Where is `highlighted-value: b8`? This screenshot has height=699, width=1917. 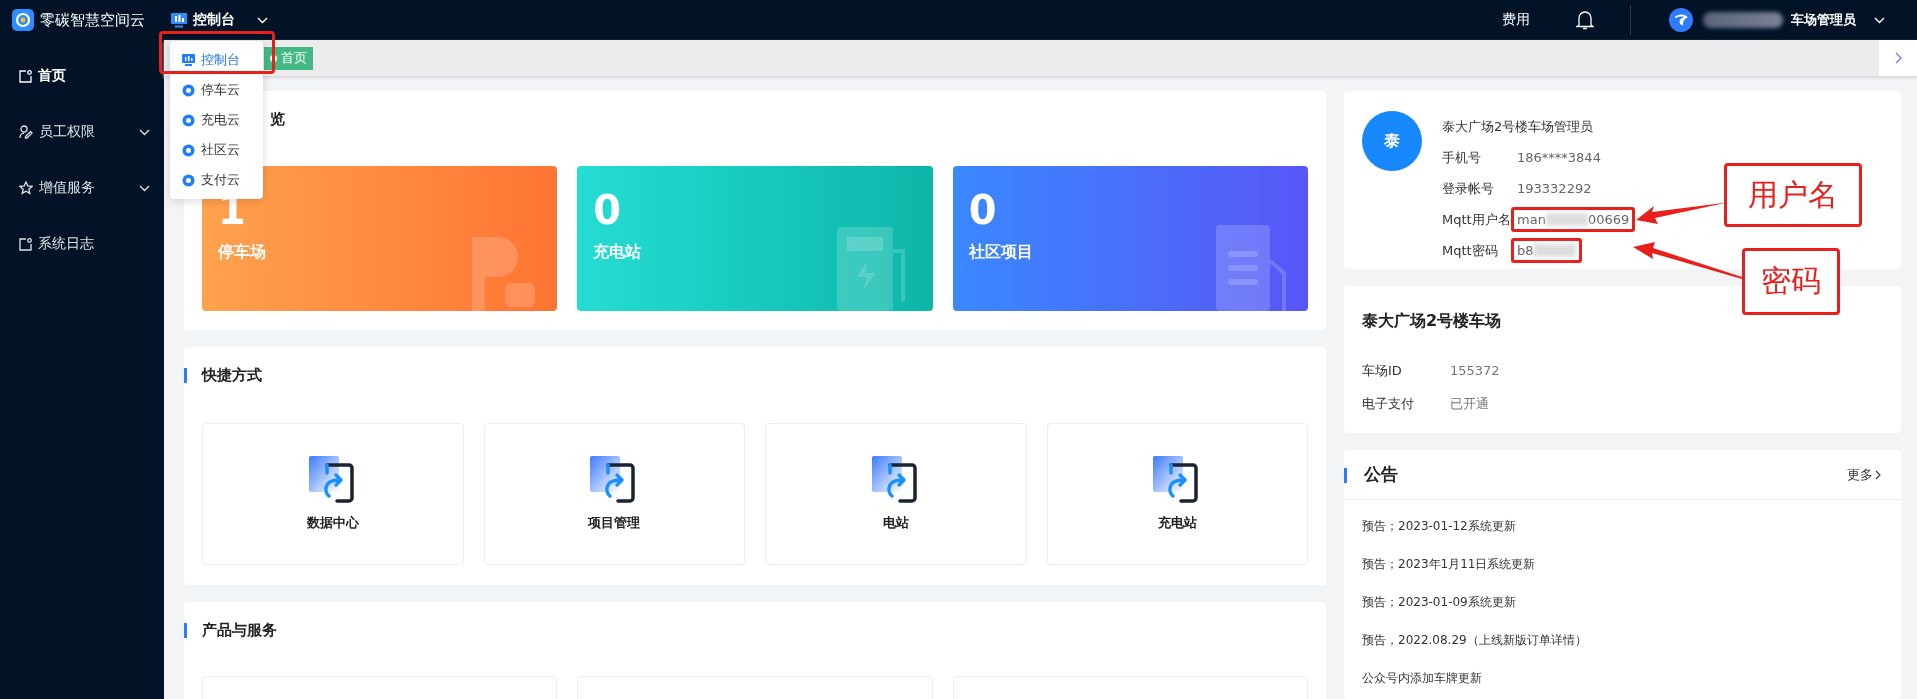
highlighted-value: b8 is located at coordinates (1546, 250).